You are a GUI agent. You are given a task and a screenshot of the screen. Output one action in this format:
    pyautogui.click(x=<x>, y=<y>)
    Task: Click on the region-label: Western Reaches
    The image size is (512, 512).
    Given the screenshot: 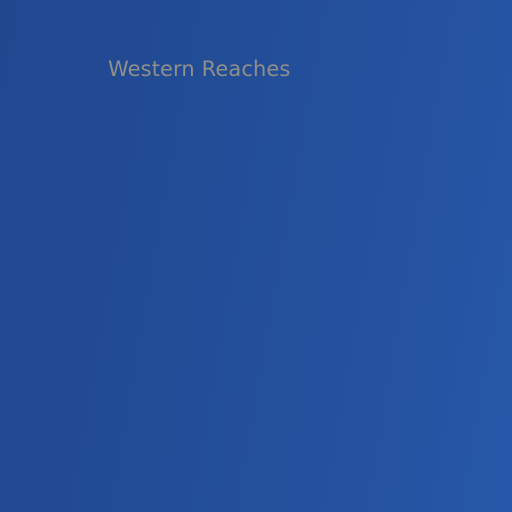 What is the action you would take?
    pyautogui.click(x=199, y=69)
    